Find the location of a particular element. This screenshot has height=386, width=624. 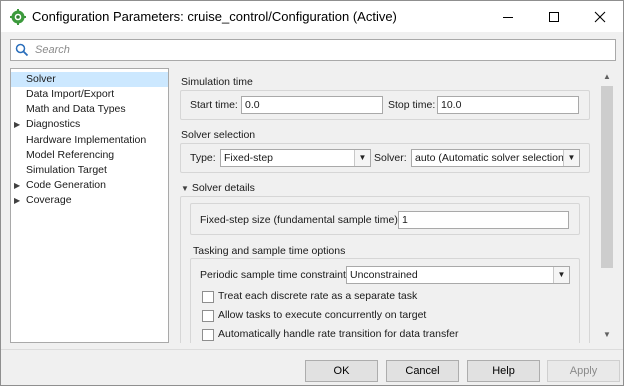

maximize-button is located at coordinates (554, 16).